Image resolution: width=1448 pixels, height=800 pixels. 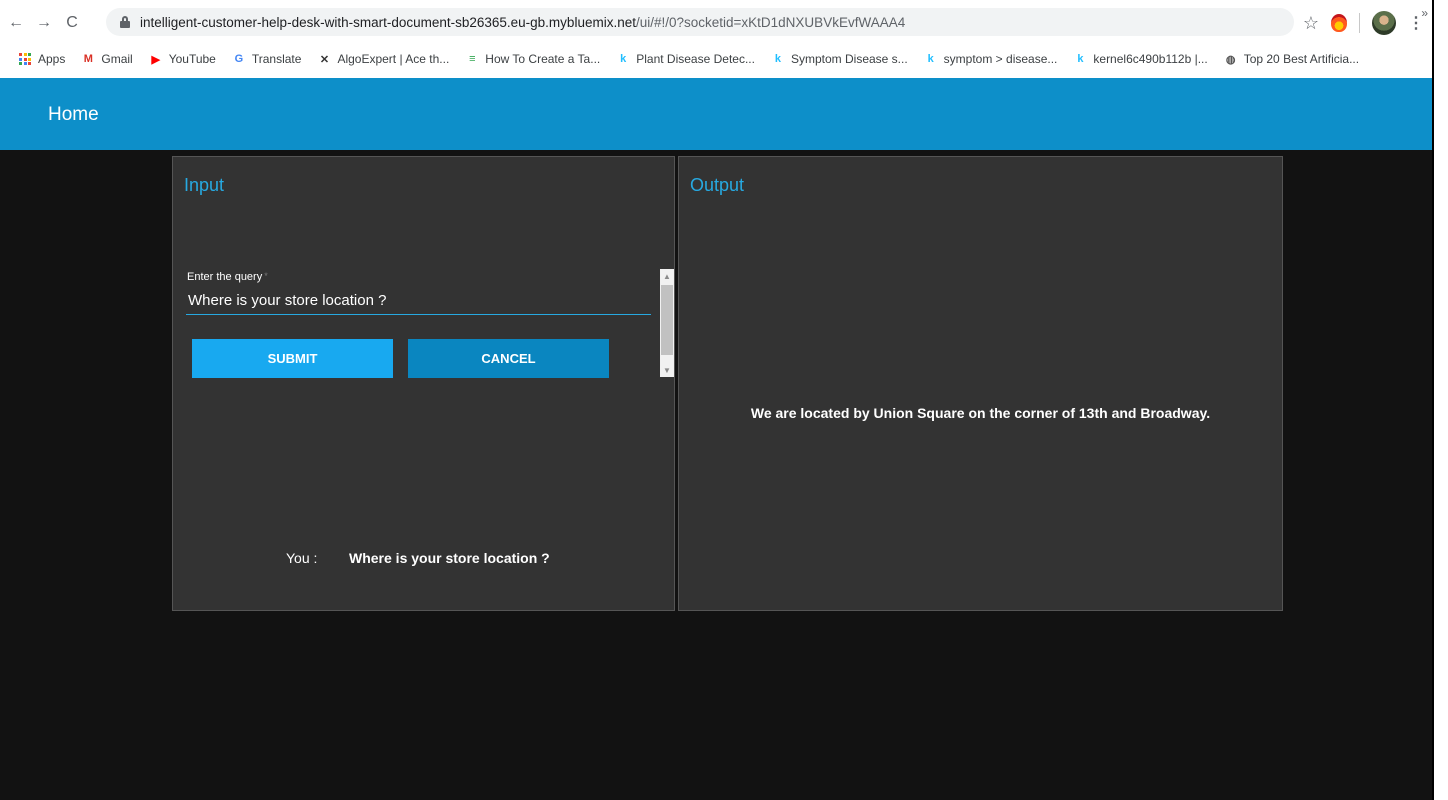 What do you see at coordinates (508, 358) in the screenshot?
I see `cancel-button: CANCEL` at bounding box center [508, 358].